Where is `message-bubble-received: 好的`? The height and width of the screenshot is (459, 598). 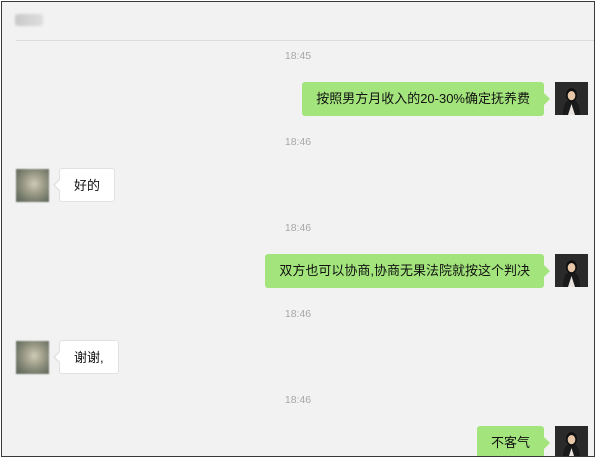
message-bubble-received: 好的 is located at coordinates (84, 185).